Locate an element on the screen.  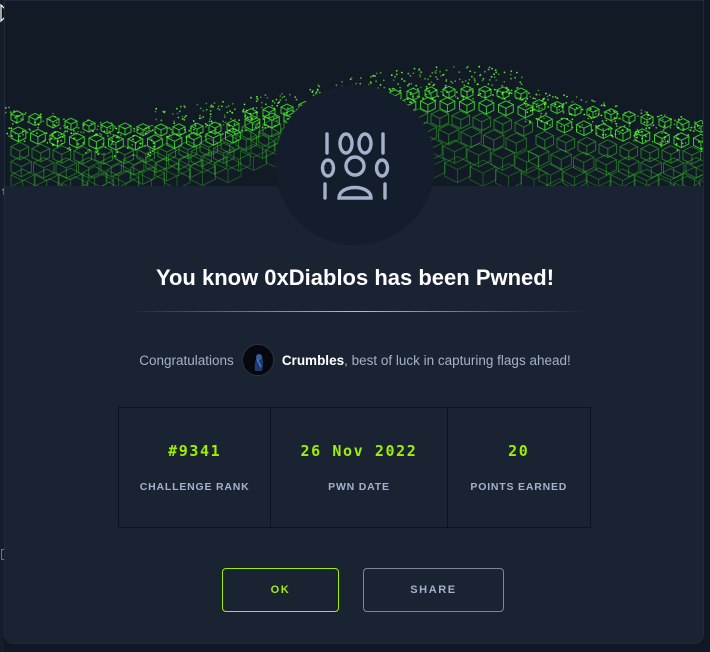
stat-value: 26 Nov 2022 is located at coordinates (359, 451).